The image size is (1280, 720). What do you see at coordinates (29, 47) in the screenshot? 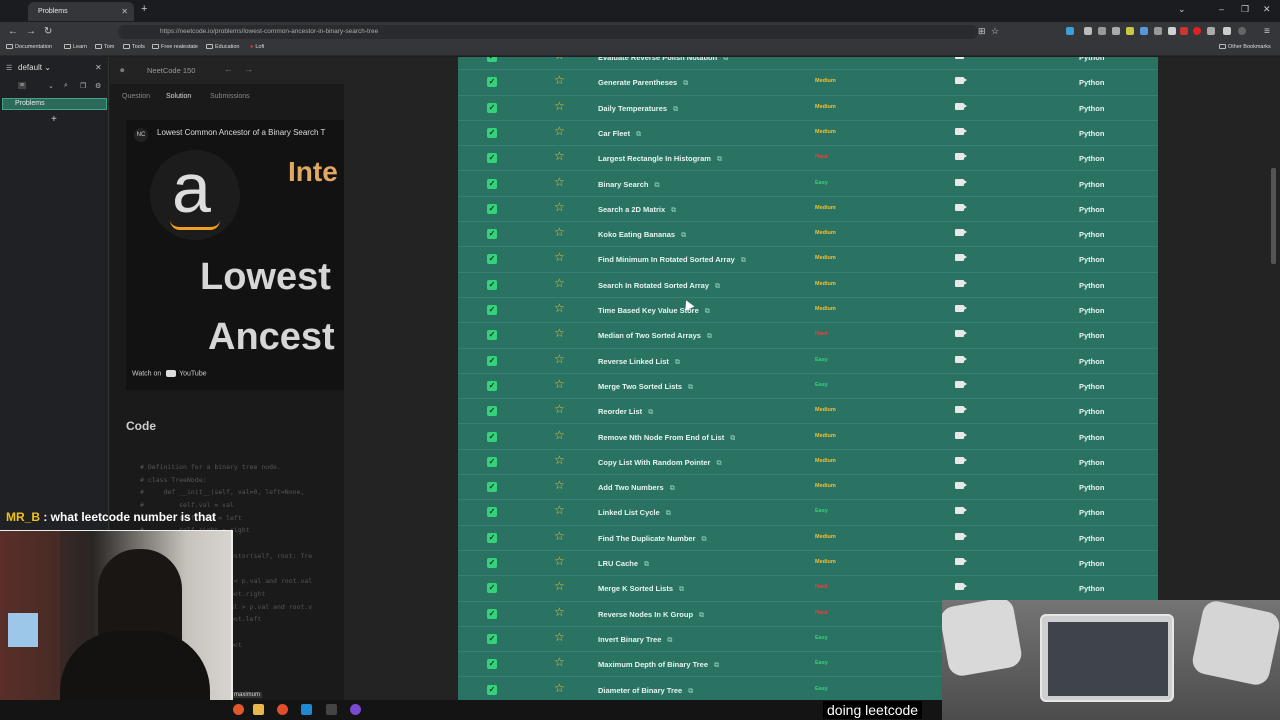
I see `bookmark-item: Documentation` at bounding box center [29, 47].